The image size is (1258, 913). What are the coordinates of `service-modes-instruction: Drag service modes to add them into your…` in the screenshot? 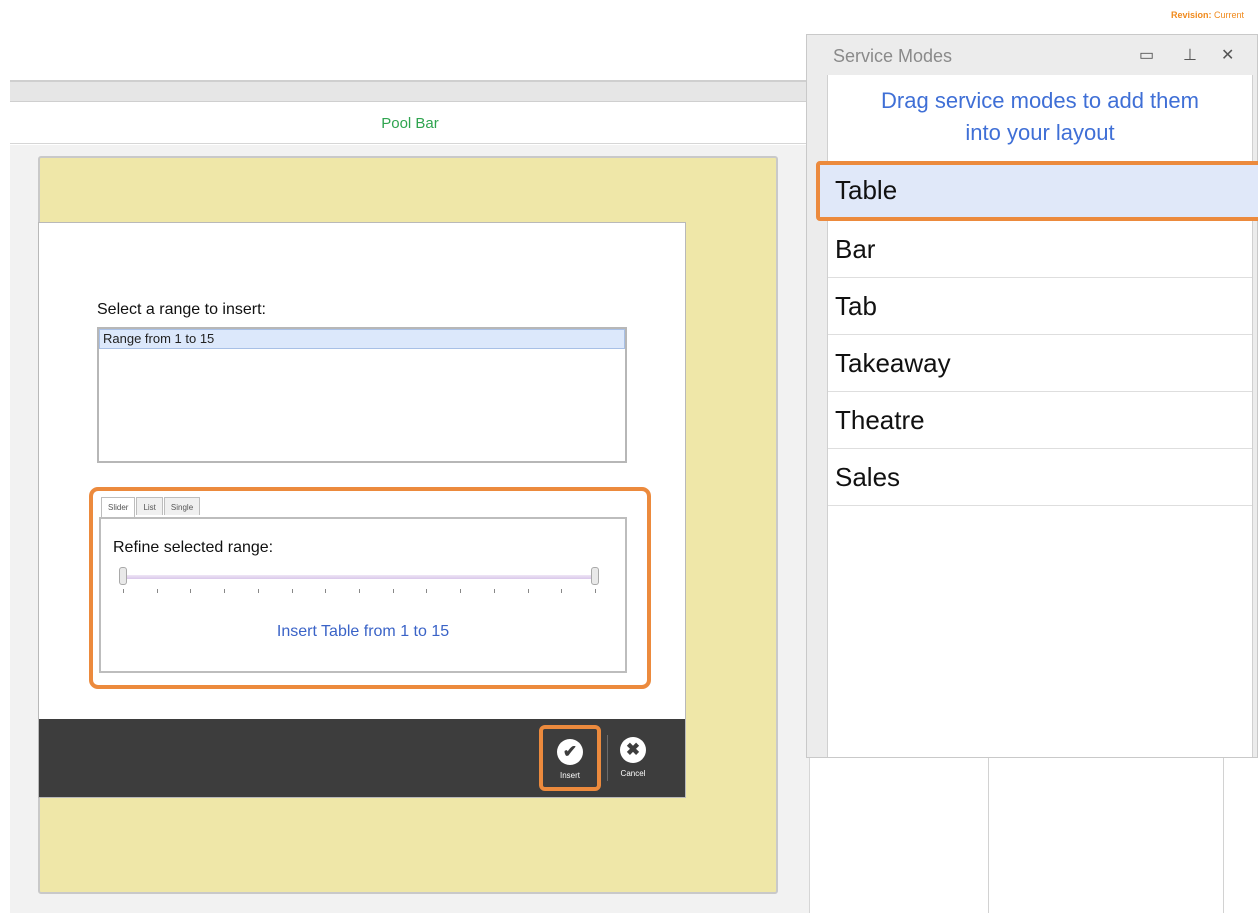 It's located at (1040, 117).